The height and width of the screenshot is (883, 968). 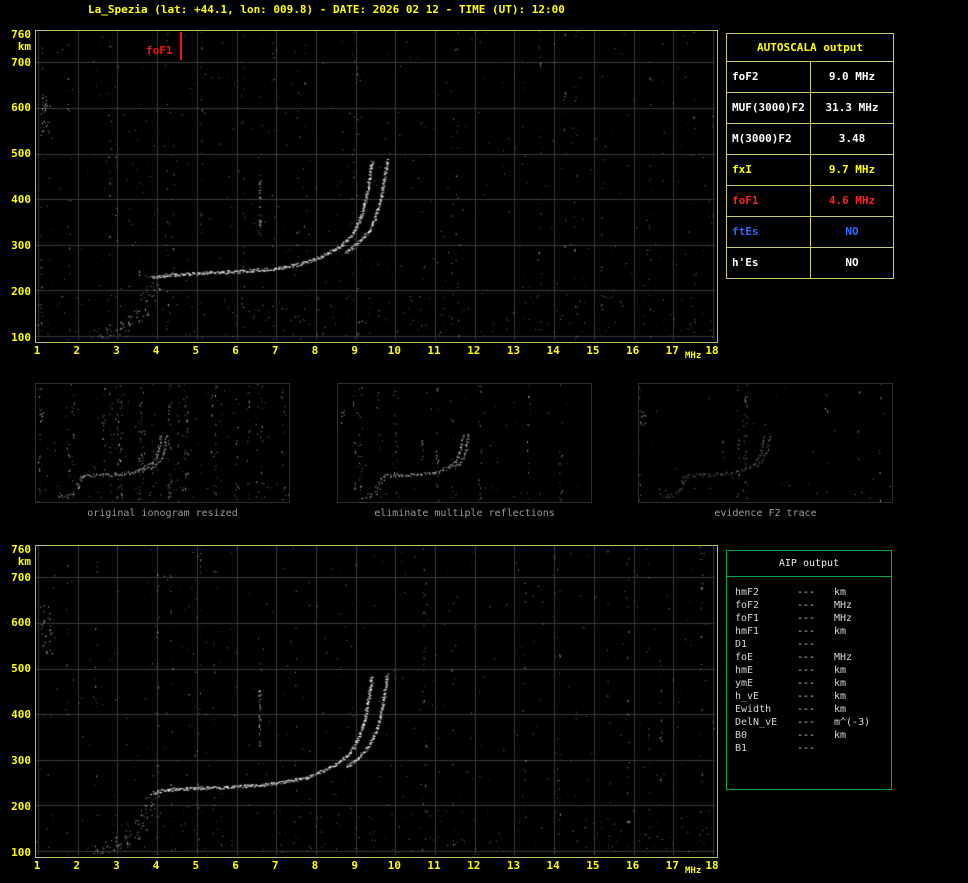 I want to click on param-label: h'Es, so click(x=769, y=263).